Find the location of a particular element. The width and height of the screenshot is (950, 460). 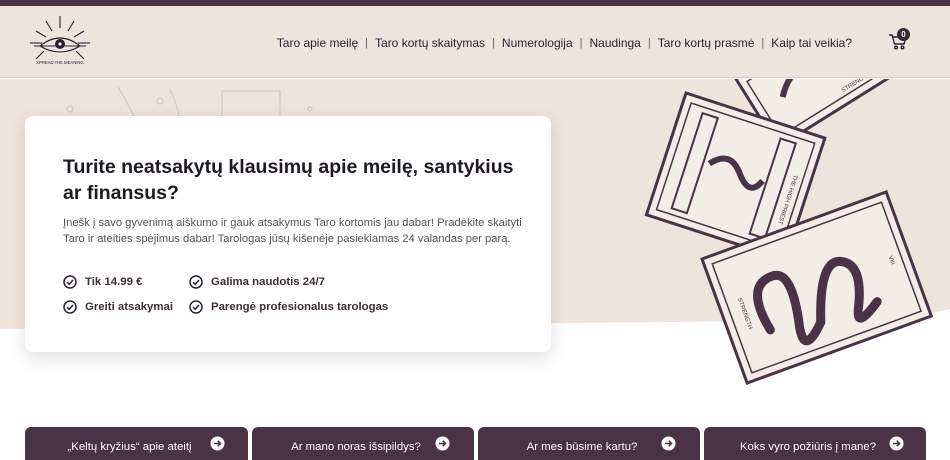

feature-price: Tik 14.99 € is located at coordinates (102, 282).